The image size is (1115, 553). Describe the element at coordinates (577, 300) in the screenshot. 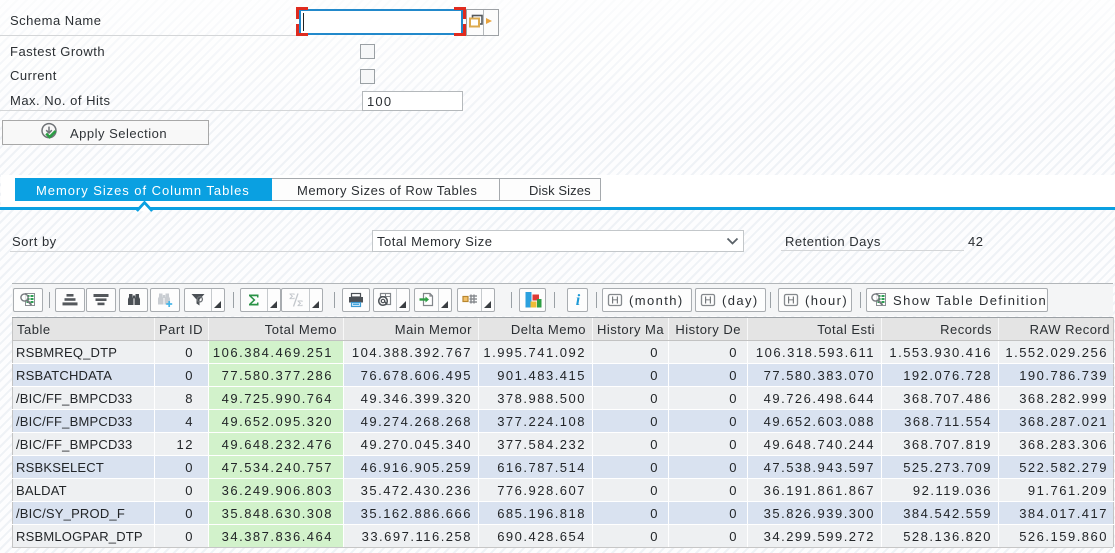

I see `svg-text: i` at that location.